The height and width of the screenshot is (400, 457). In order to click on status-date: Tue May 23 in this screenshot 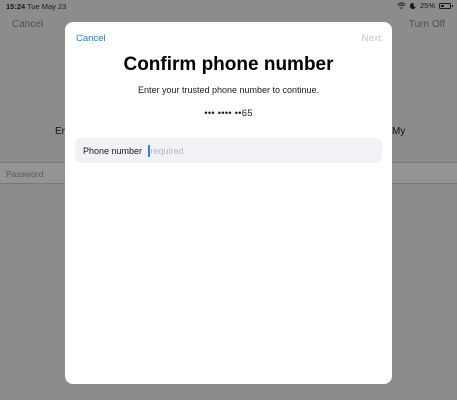, I will do `click(47, 6)`.